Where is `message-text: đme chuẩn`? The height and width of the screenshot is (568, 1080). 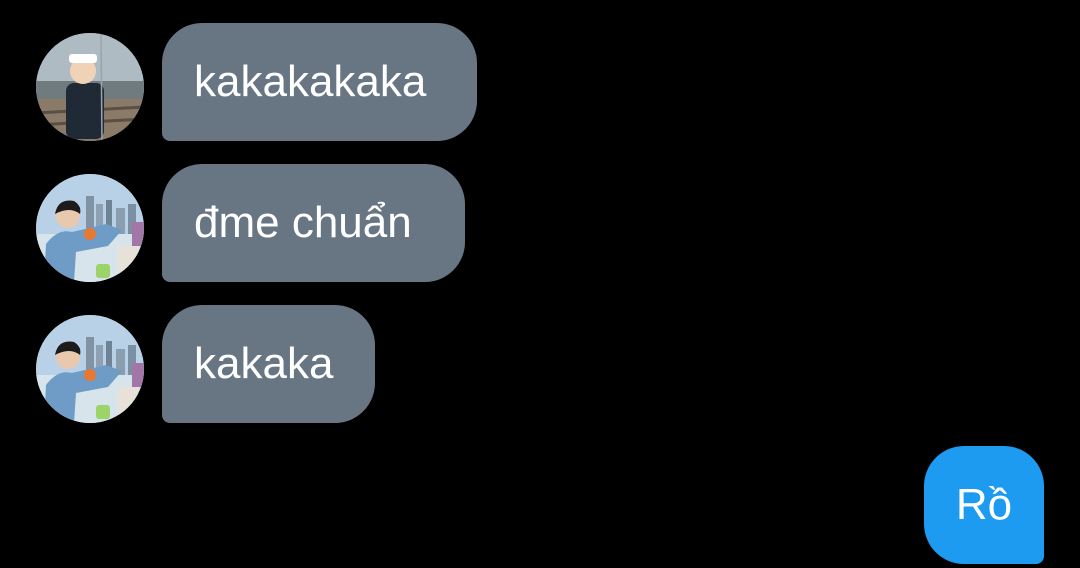 message-text: đme chuẩn is located at coordinates (303, 222).